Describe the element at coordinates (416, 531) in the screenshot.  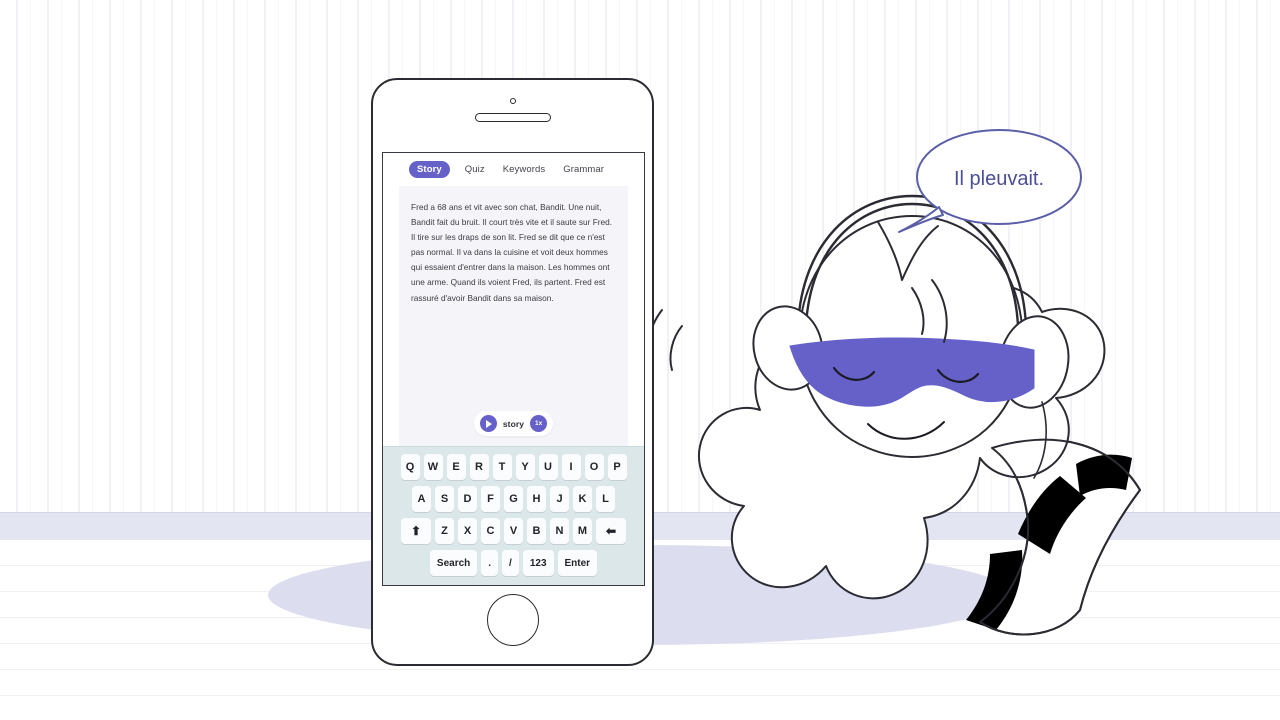
I see `shift-key-icon: ⬆` at that location.